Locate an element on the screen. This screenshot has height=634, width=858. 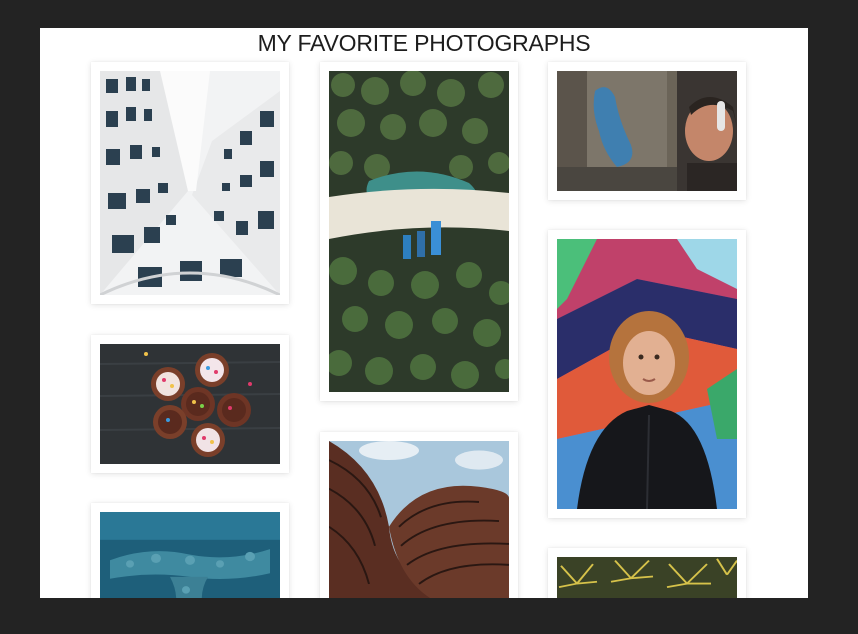
photo-card-cupcakes is located at coordinates (190, 404).